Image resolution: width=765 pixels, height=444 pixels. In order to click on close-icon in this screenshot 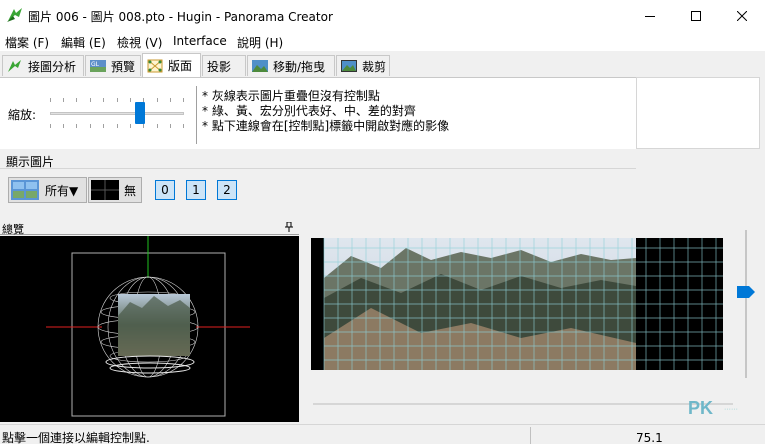, I will do `click(742, 15)`.